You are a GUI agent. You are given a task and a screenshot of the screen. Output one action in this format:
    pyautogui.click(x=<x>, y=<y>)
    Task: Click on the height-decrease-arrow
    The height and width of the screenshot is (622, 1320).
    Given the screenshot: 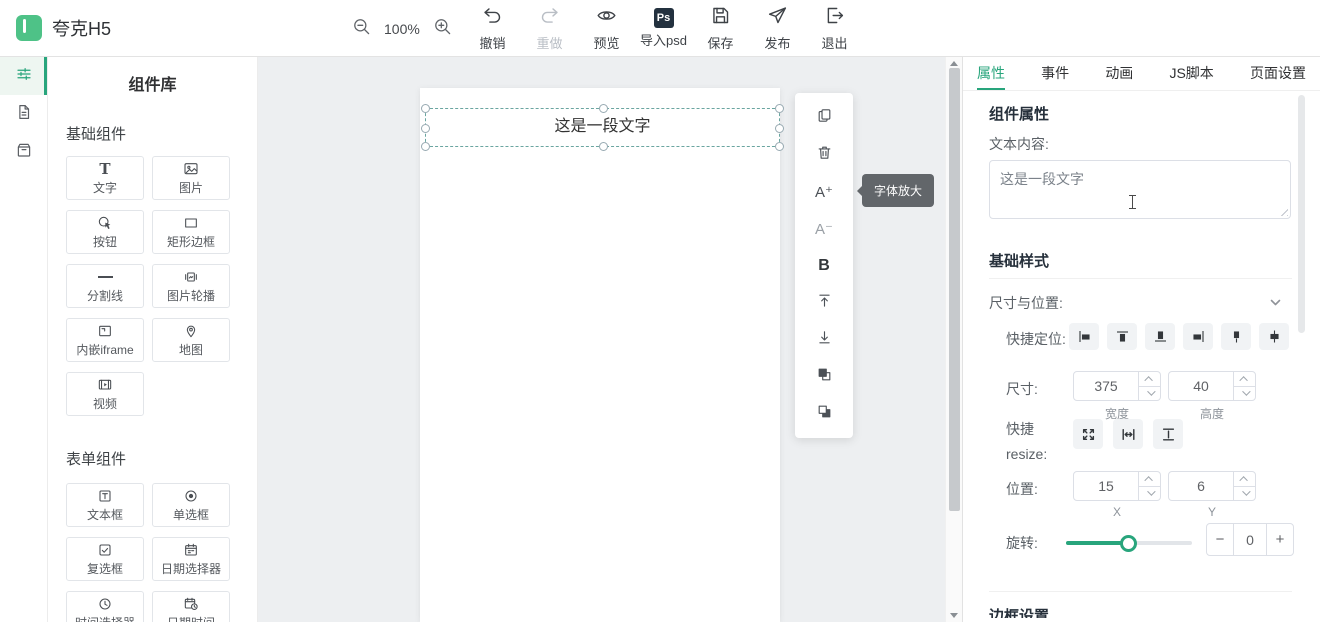 What is the action you would take?
    pyautogui.click(x=1244, y=393)
    